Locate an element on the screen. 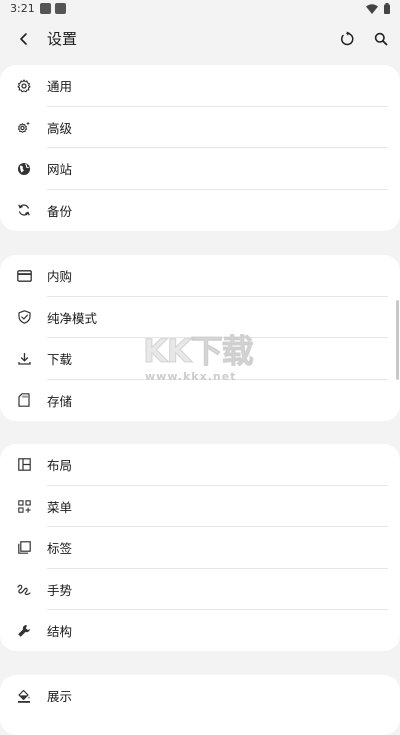 This screenshot has width=400, height=735. settings-item-general: 通用 is located at coordinates (200, 86).